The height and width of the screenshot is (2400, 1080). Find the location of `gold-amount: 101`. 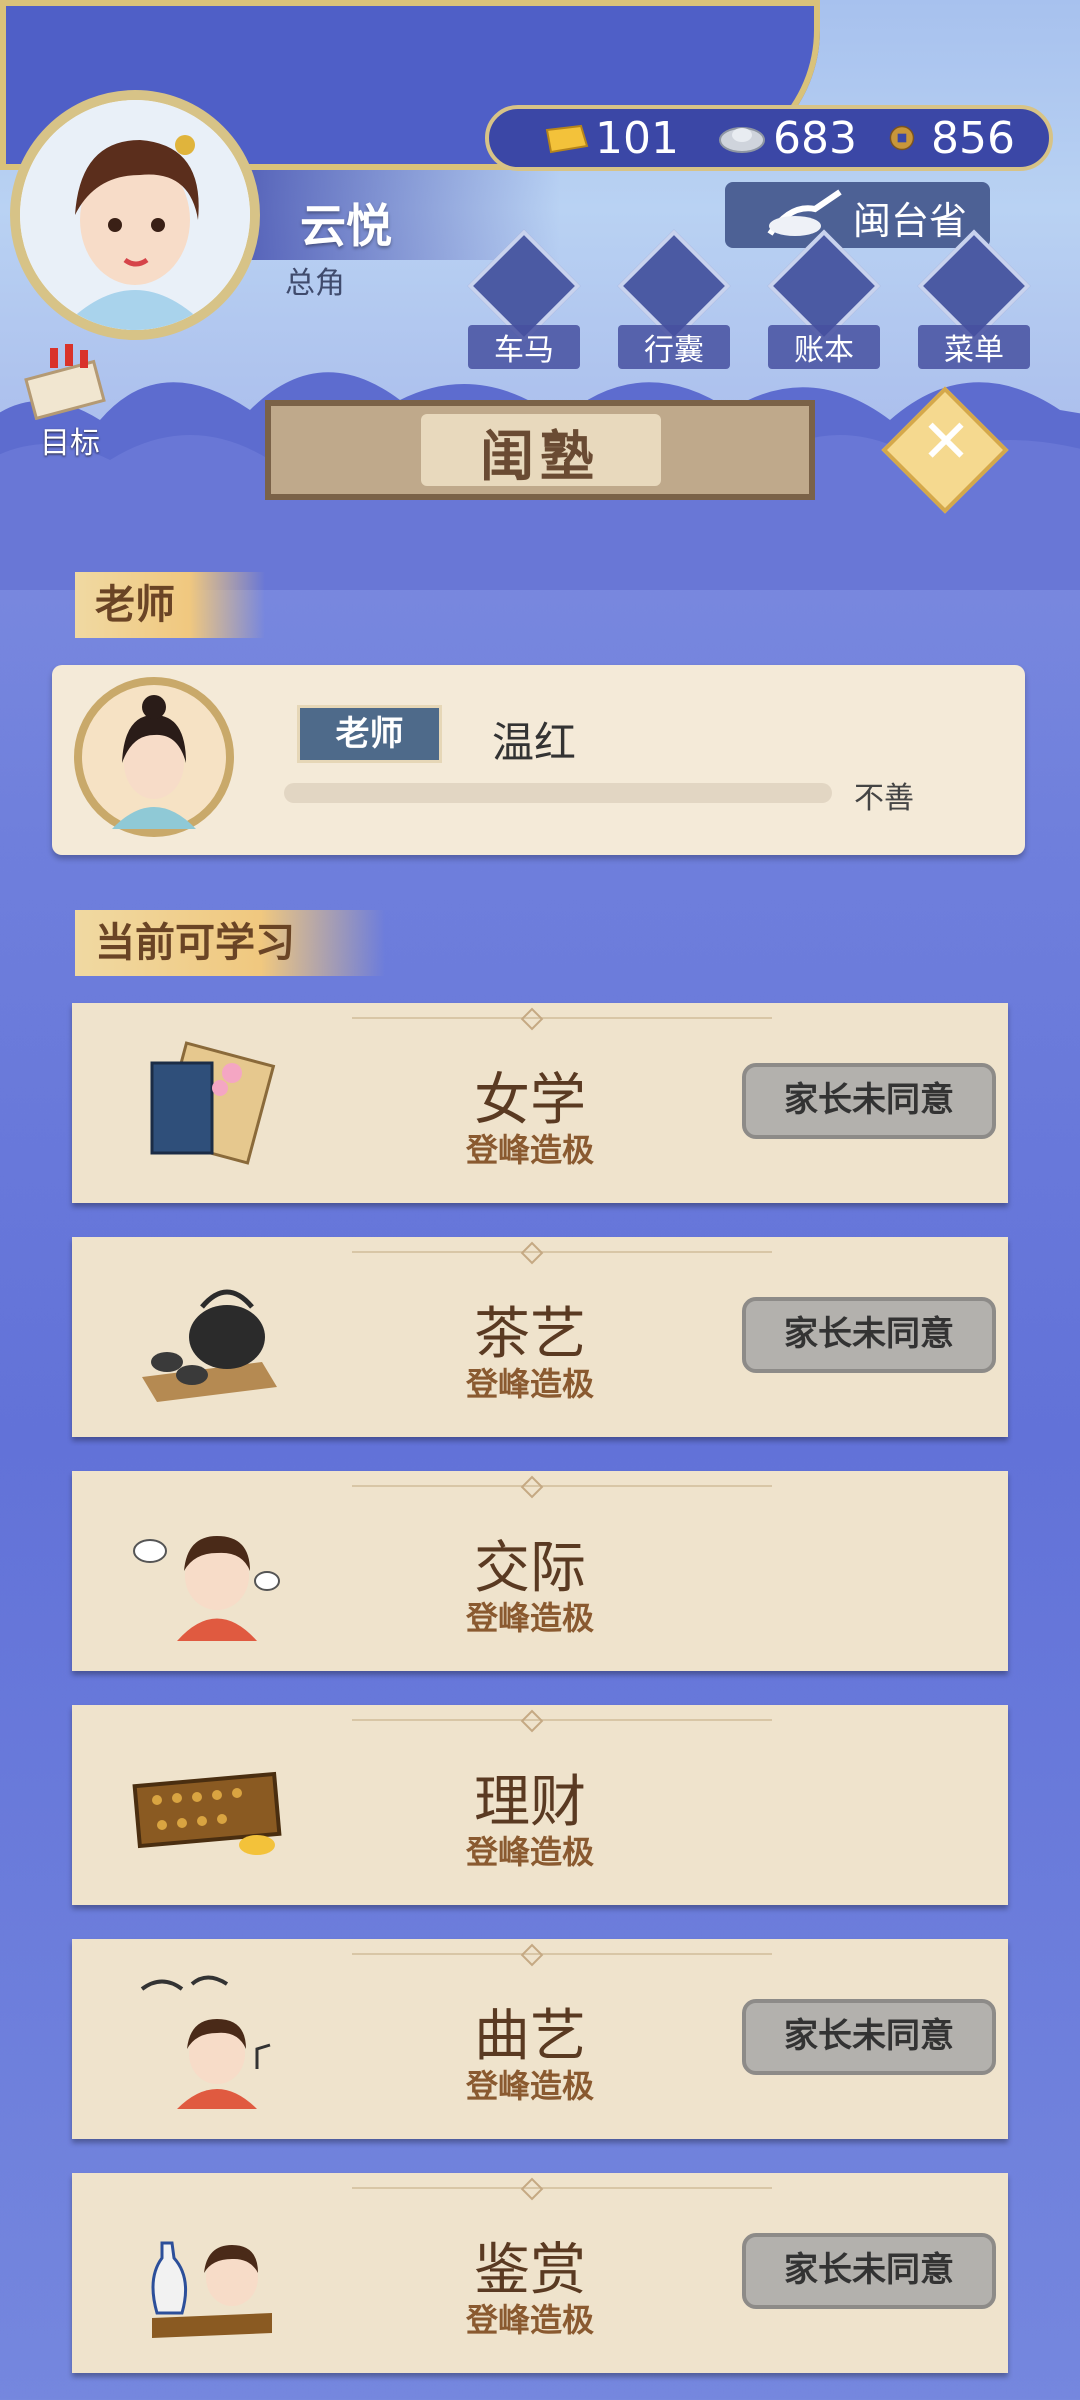

gold-amount: 101 is located at coordinates (637, 138).